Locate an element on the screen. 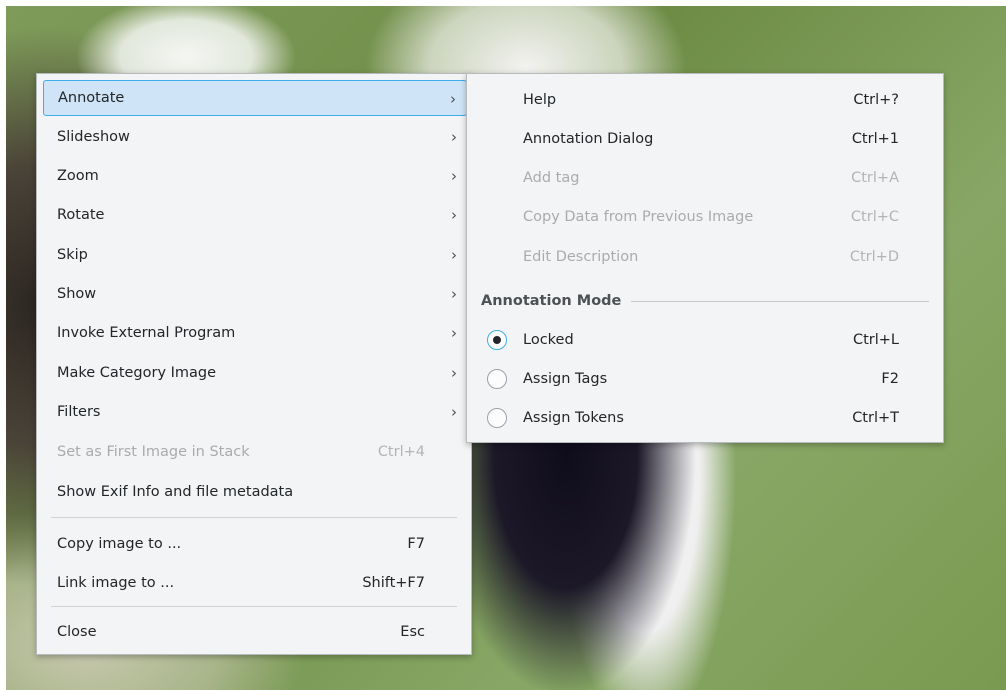 The height and width of the screenshot is (690, 1006). menu-item-label: Close is located at coordinates (77, 632).